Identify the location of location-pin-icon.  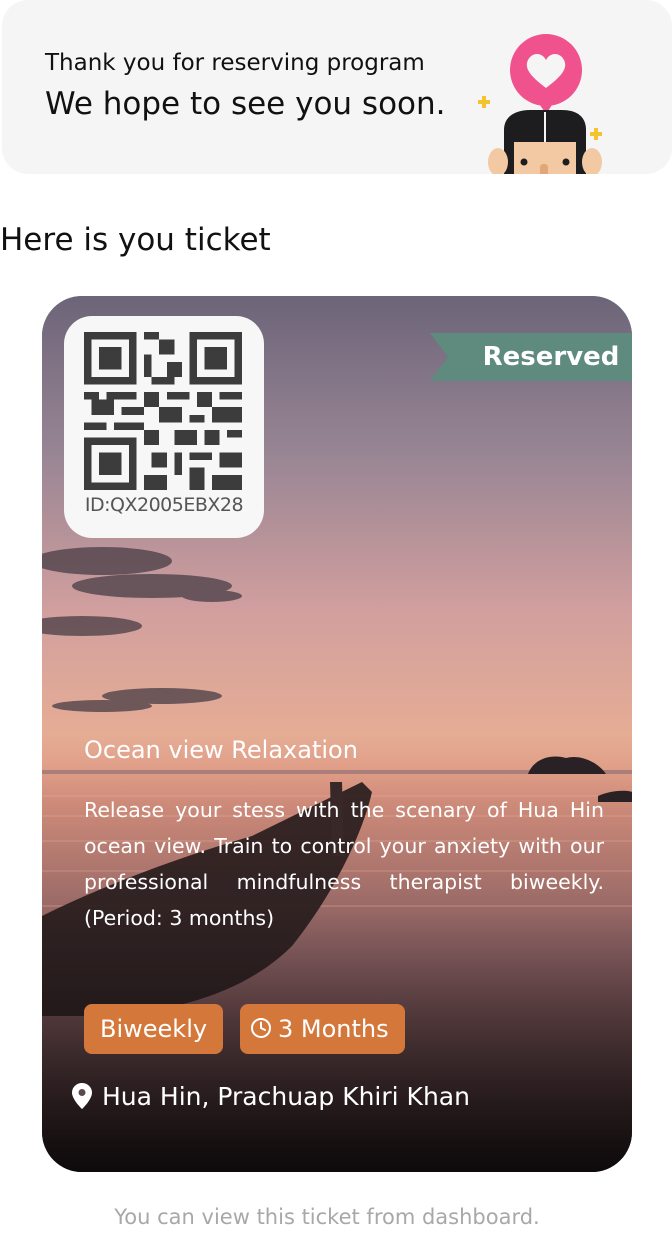
(82, 1096).